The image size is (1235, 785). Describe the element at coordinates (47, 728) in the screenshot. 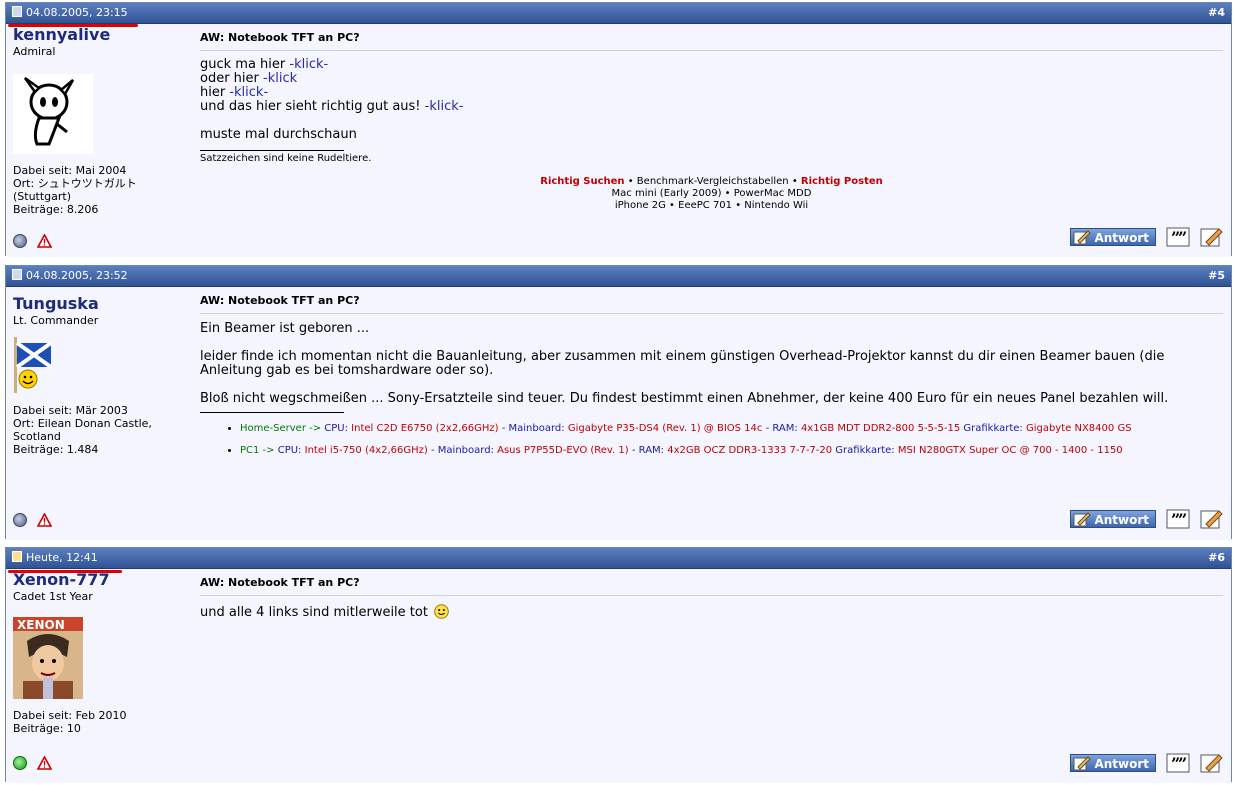

I see `post-count: Beiträge: 10` at that location.